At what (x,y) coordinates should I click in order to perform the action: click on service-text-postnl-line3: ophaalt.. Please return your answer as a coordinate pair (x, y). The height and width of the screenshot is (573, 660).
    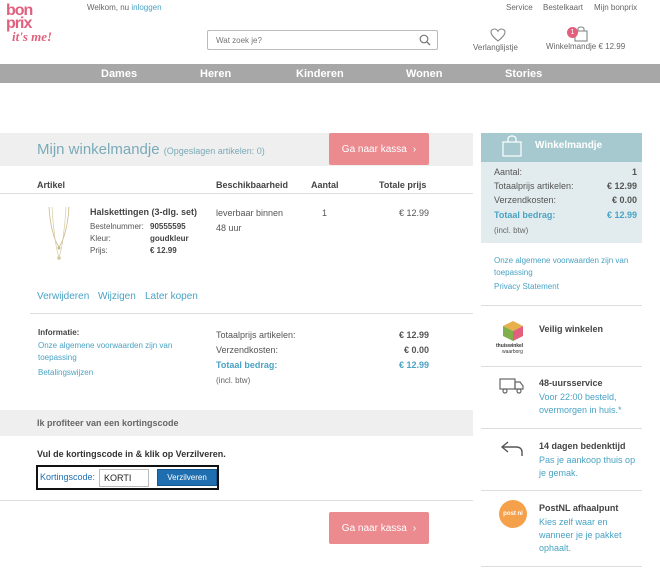
    Looking at the image, I should click on (555, 548).